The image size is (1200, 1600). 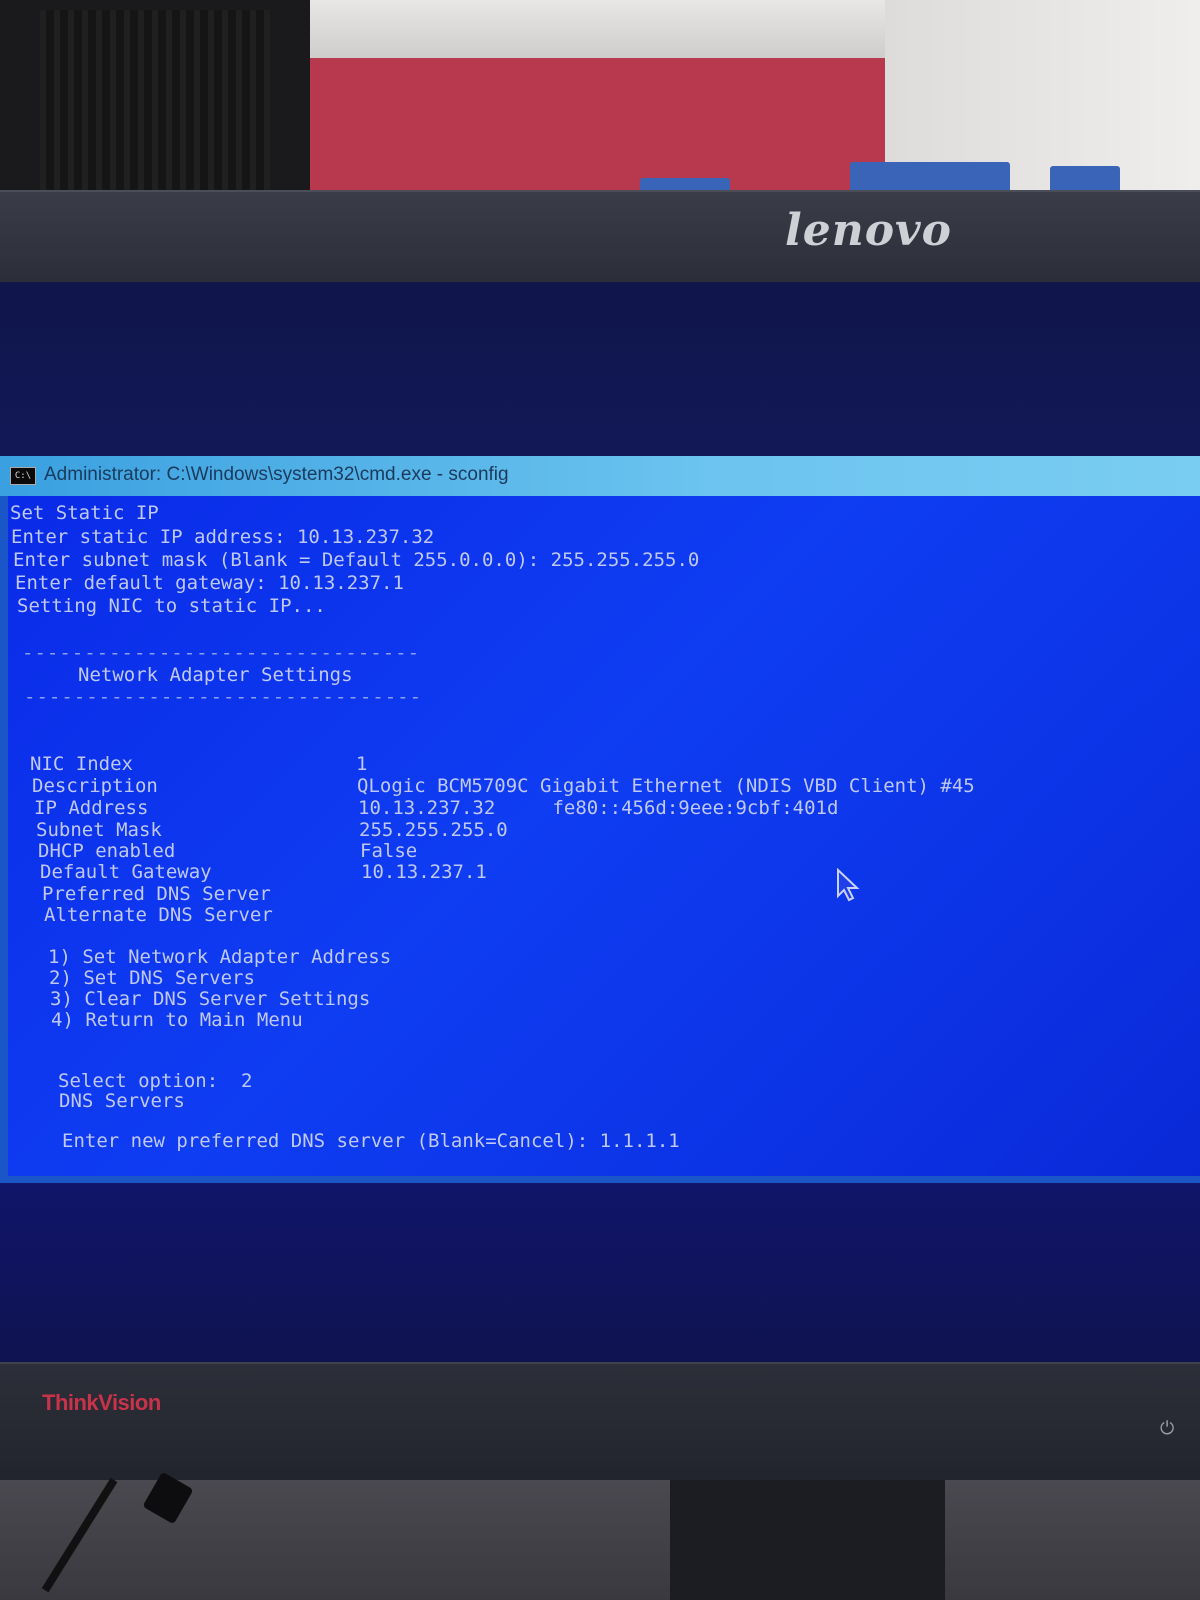 I want to click on monitor-bezel-top, so click(x=600, y=237).